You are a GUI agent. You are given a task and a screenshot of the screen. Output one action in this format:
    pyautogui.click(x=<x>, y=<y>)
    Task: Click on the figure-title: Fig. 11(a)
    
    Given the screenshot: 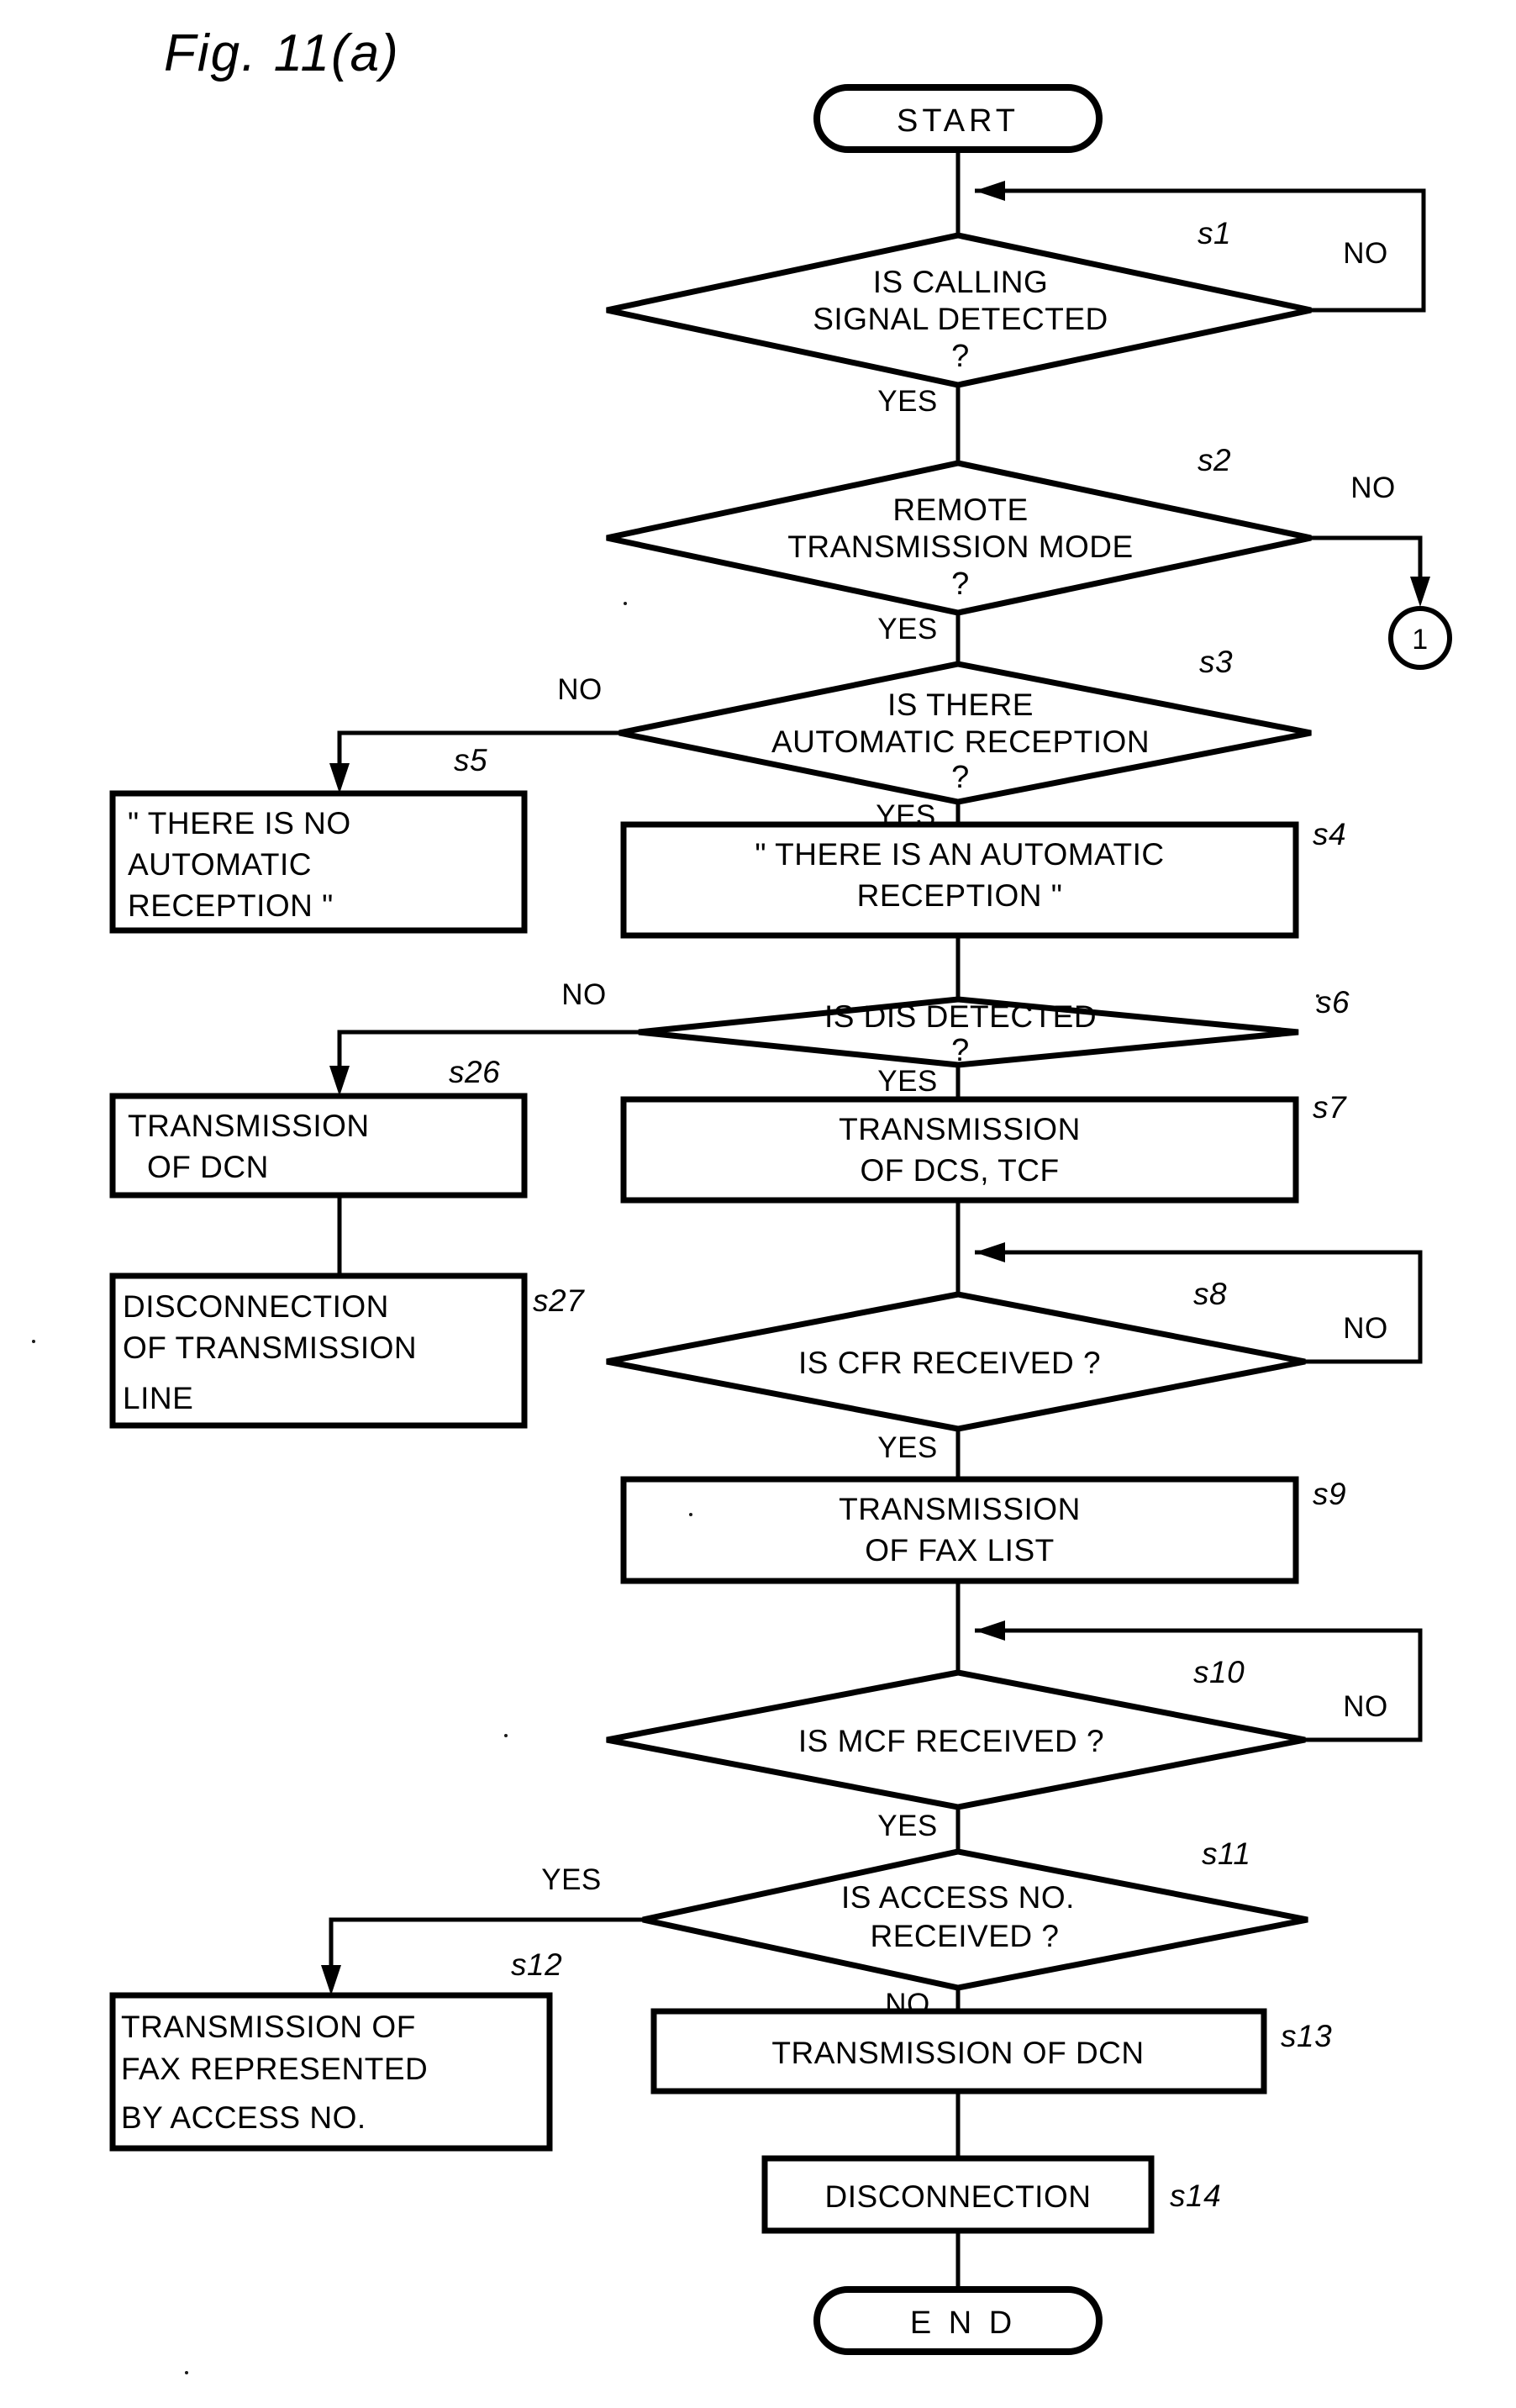 What is the action you would take?
    pyautogui.click(x=282, y=53)
    